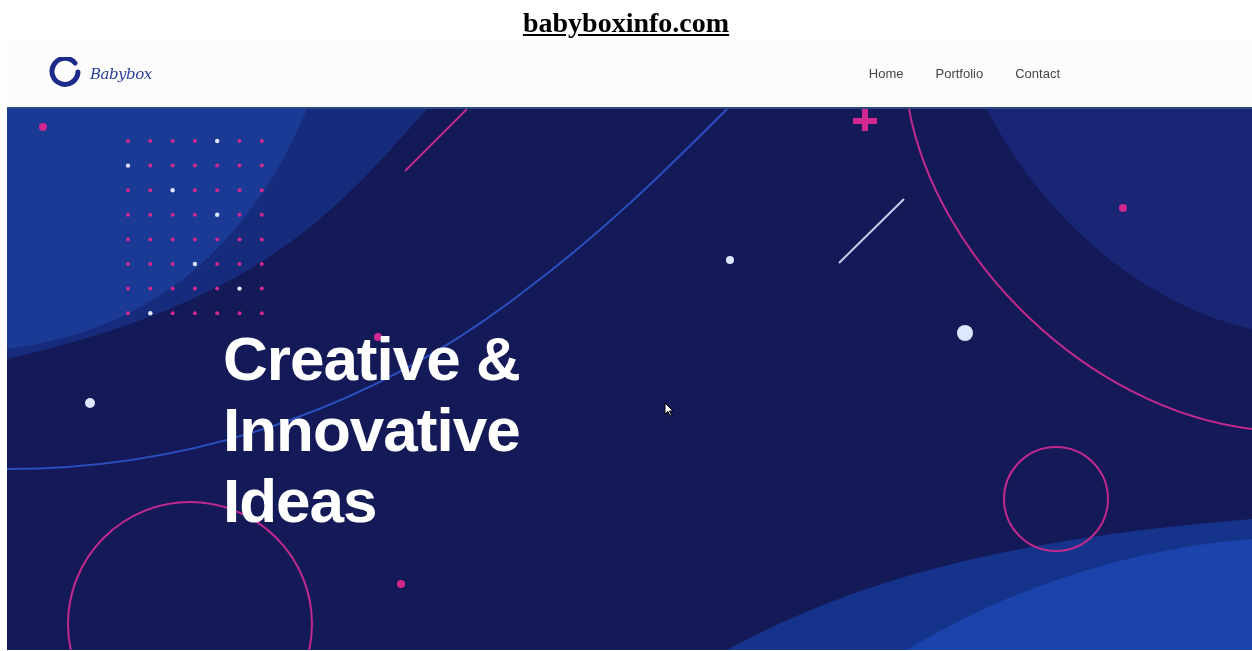 This screenshot has height=651, width=1252. I want to click on mouse-pointer-icon, so click(669, 409).